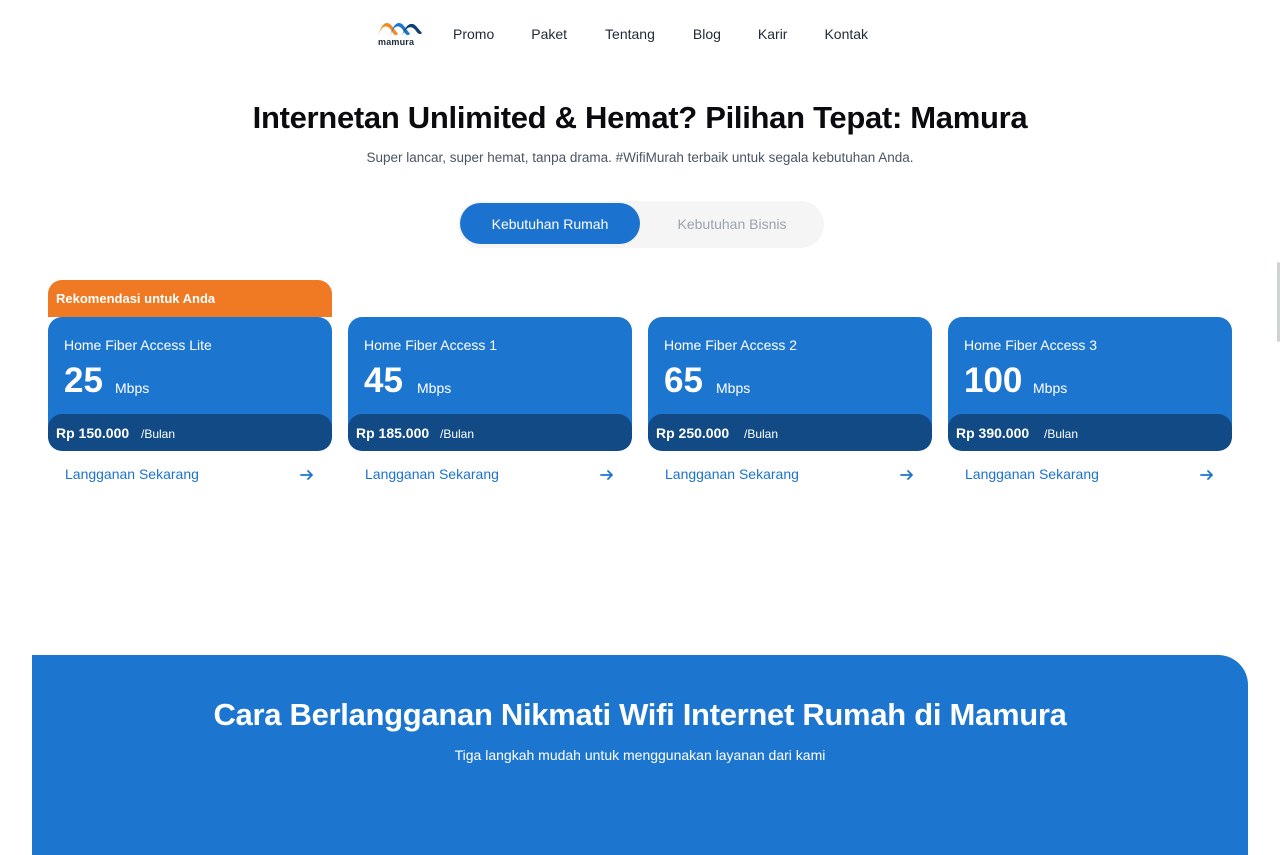 The width and height of the screenshot is (1280, 855). Describe the element at coordinates (773, 34) in the screenshot. I see `nav-karir: Karir` at that location.